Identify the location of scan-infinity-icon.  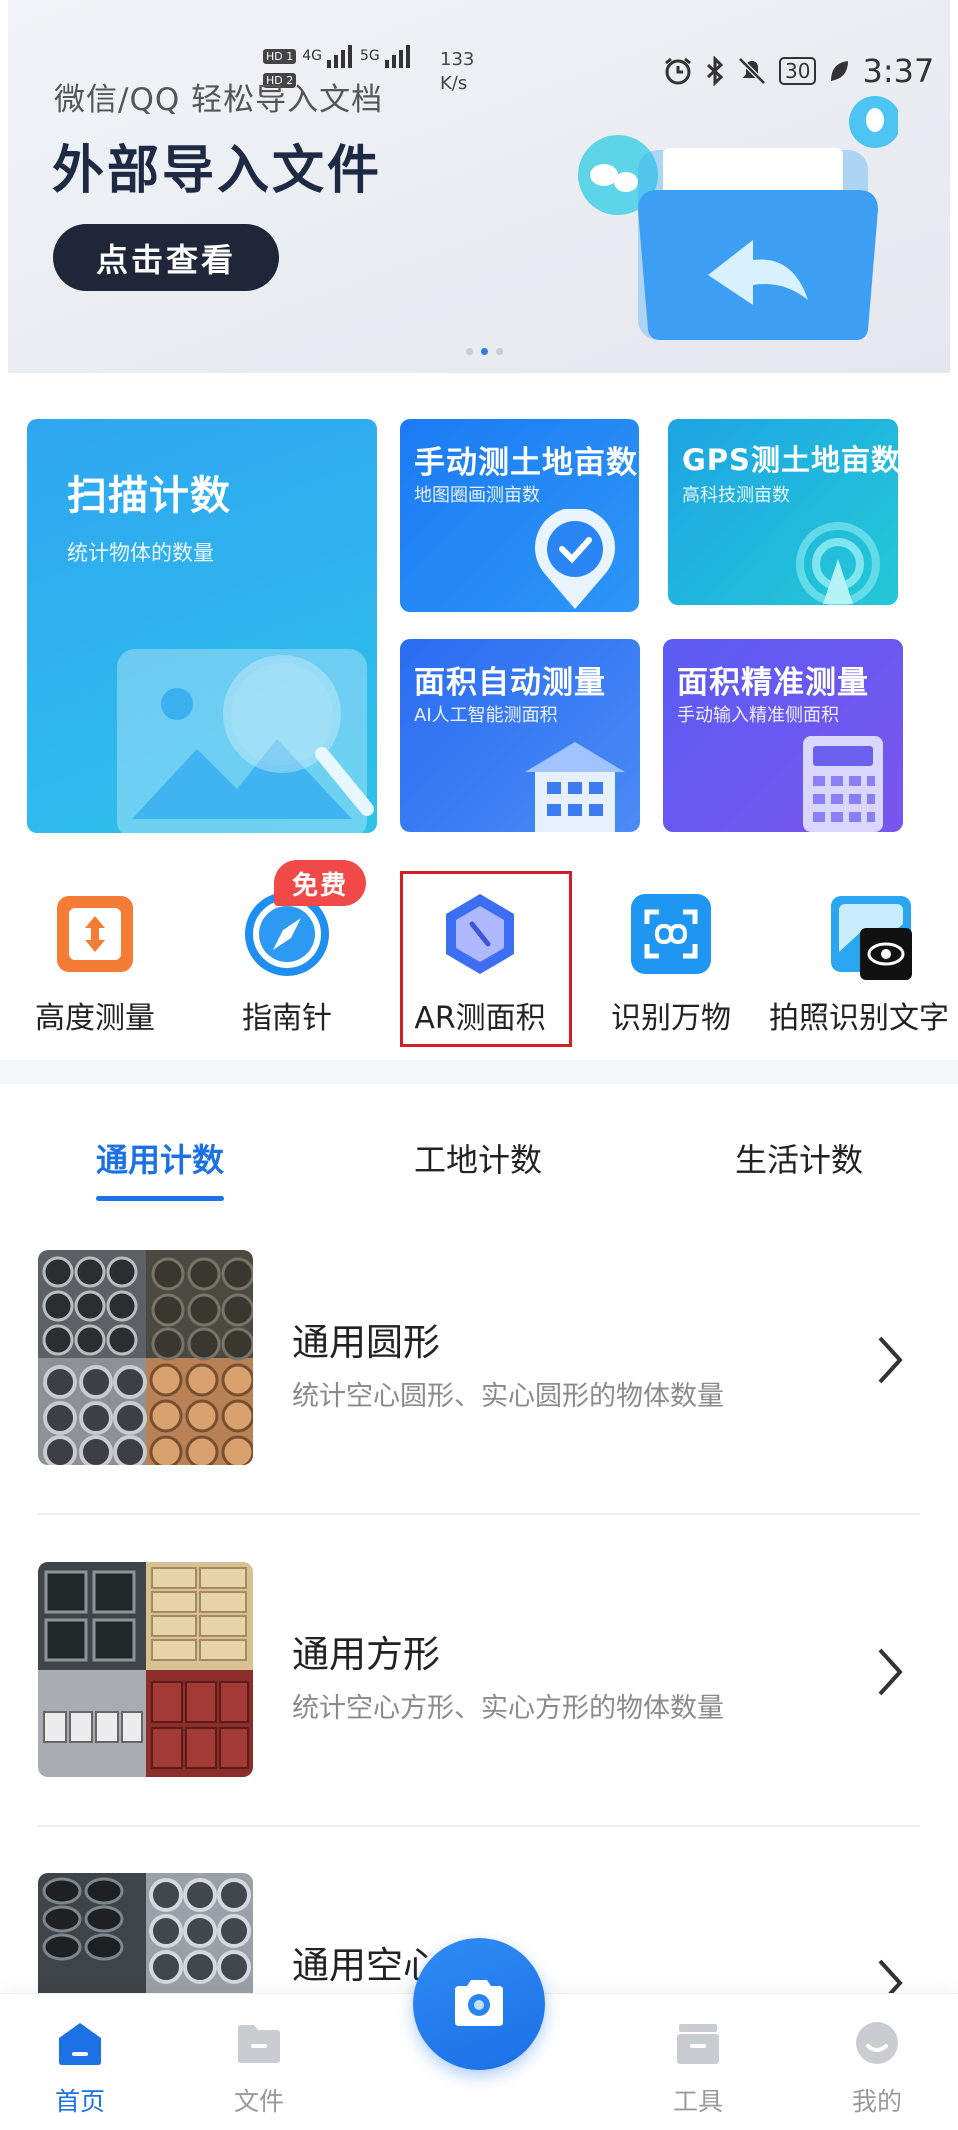
(671, 934).